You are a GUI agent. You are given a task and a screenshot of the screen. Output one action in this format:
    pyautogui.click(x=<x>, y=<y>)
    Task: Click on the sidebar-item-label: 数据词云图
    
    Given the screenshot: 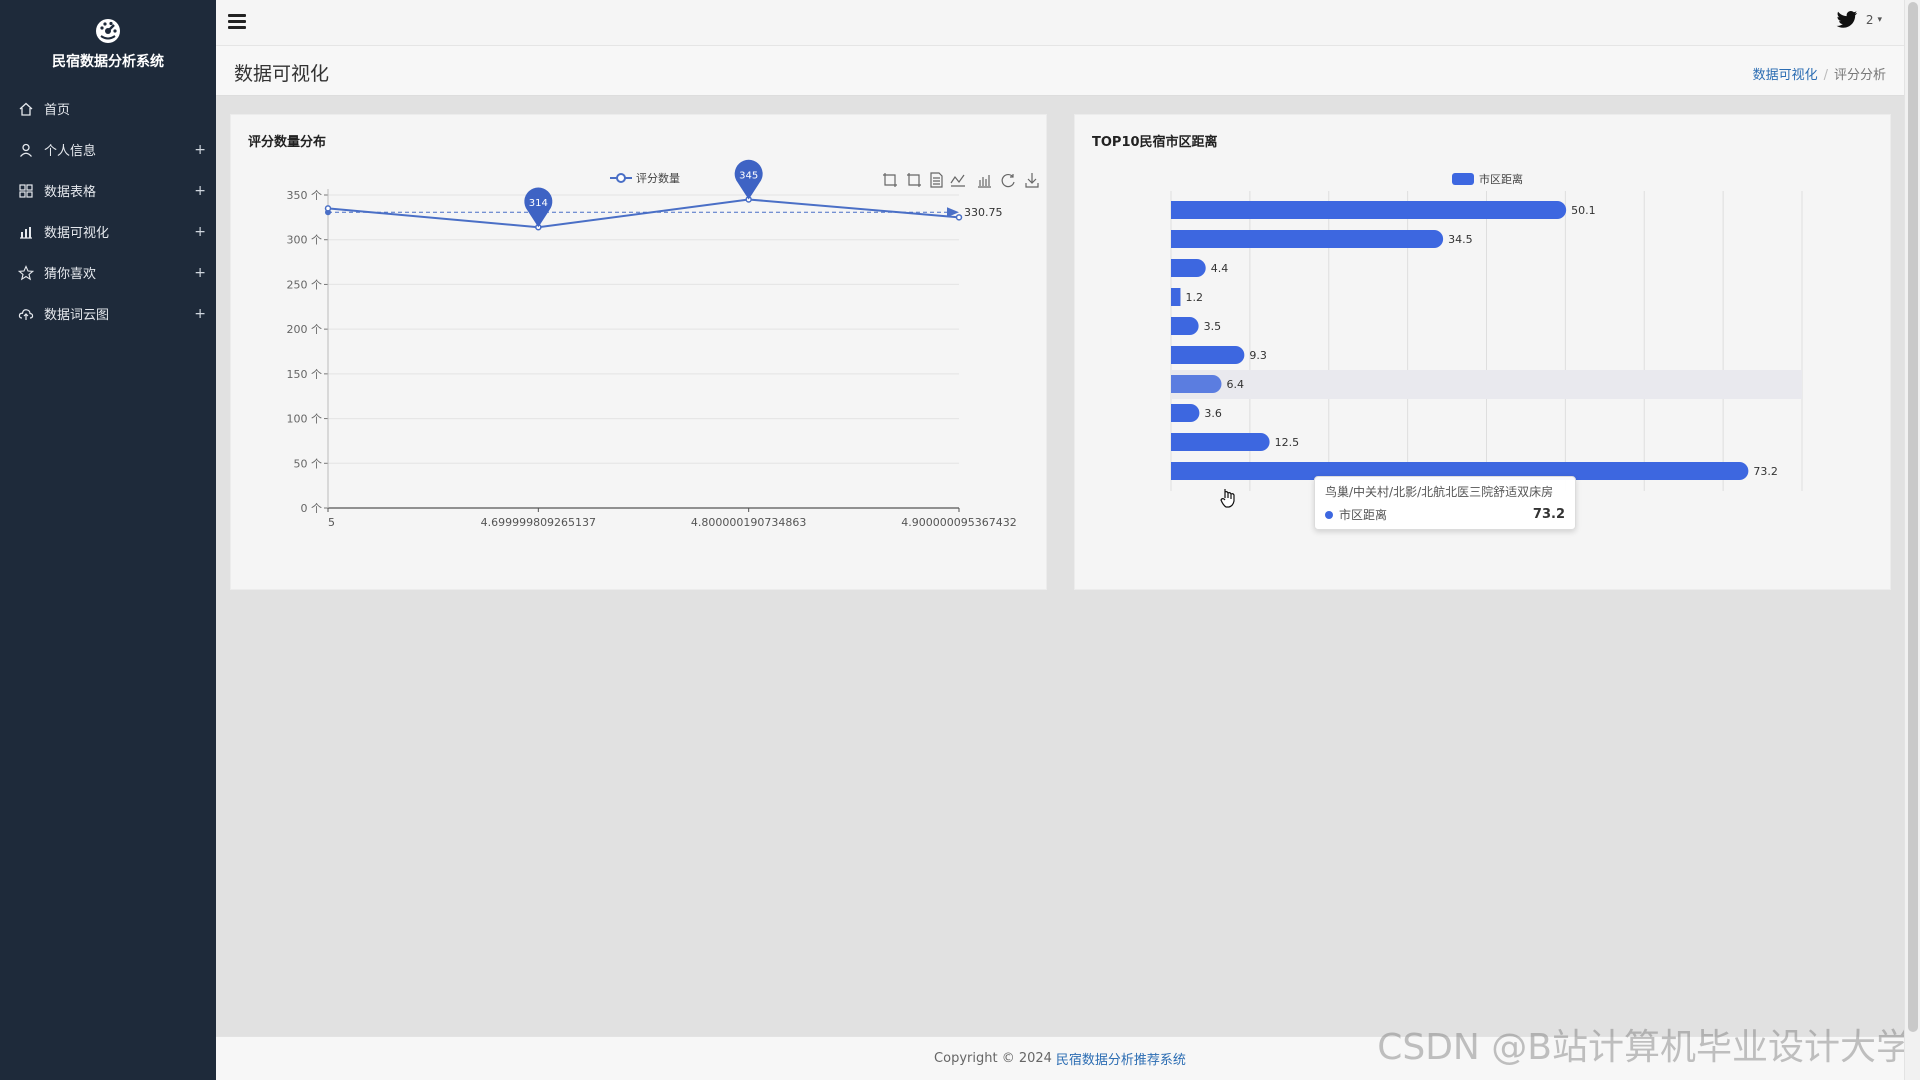 What is the action you would take?
    pyautogui.click(x=77, y=315)
    